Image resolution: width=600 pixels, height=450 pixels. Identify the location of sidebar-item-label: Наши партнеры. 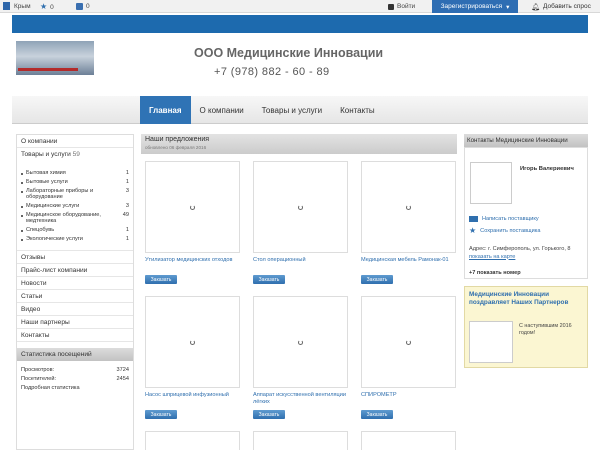
(45, 322).